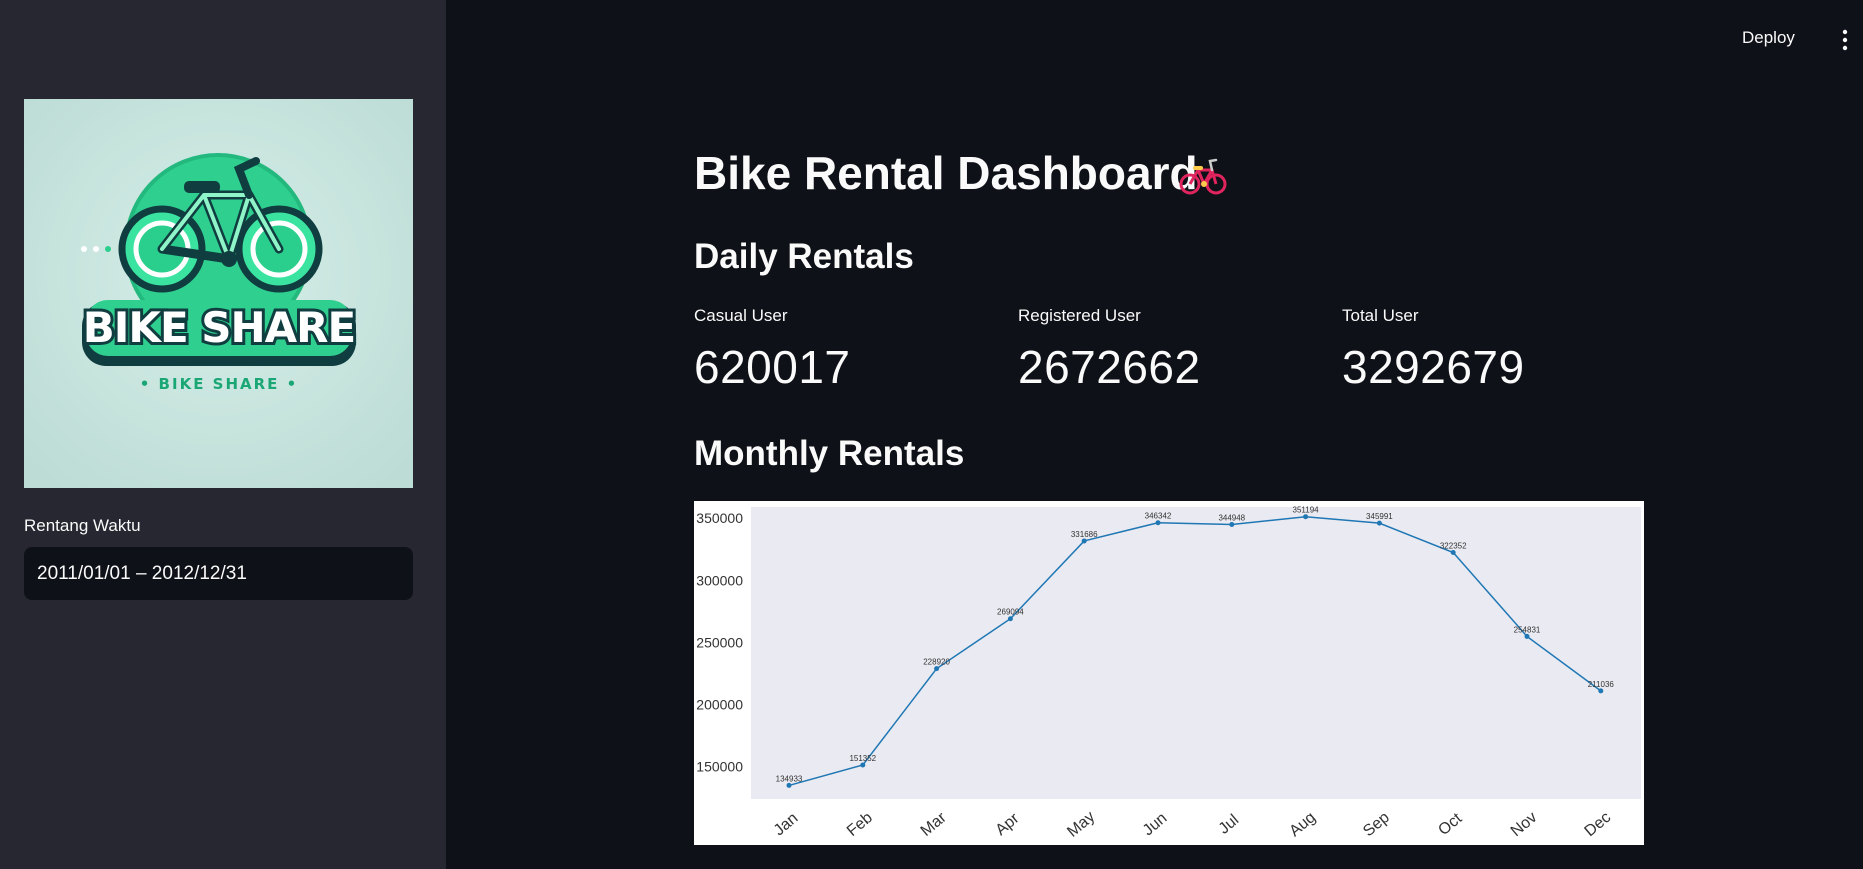 The image size is (1863, 869). I want to click on metric-registered-user: Registered User 2672662, so click(1168, 350).